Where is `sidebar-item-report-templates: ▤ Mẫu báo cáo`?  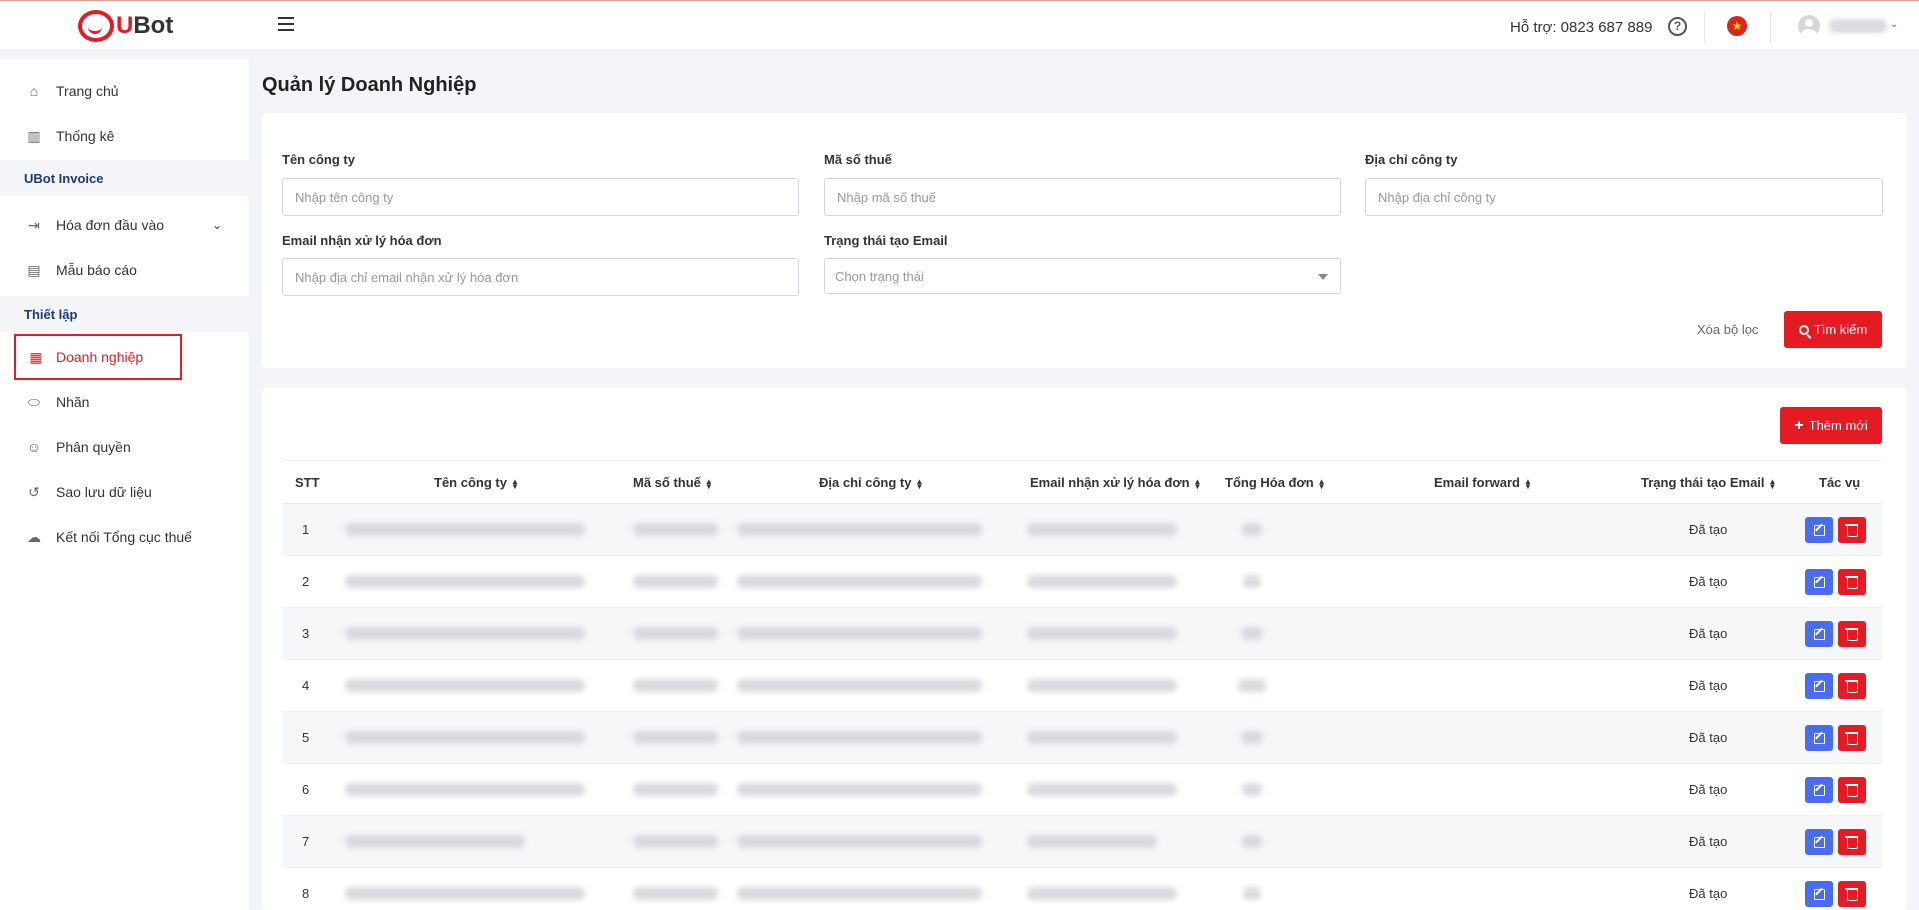
sidebar-item-report-templates: ▤ Mẫu báo cáo is located at coordinates (124, 270).